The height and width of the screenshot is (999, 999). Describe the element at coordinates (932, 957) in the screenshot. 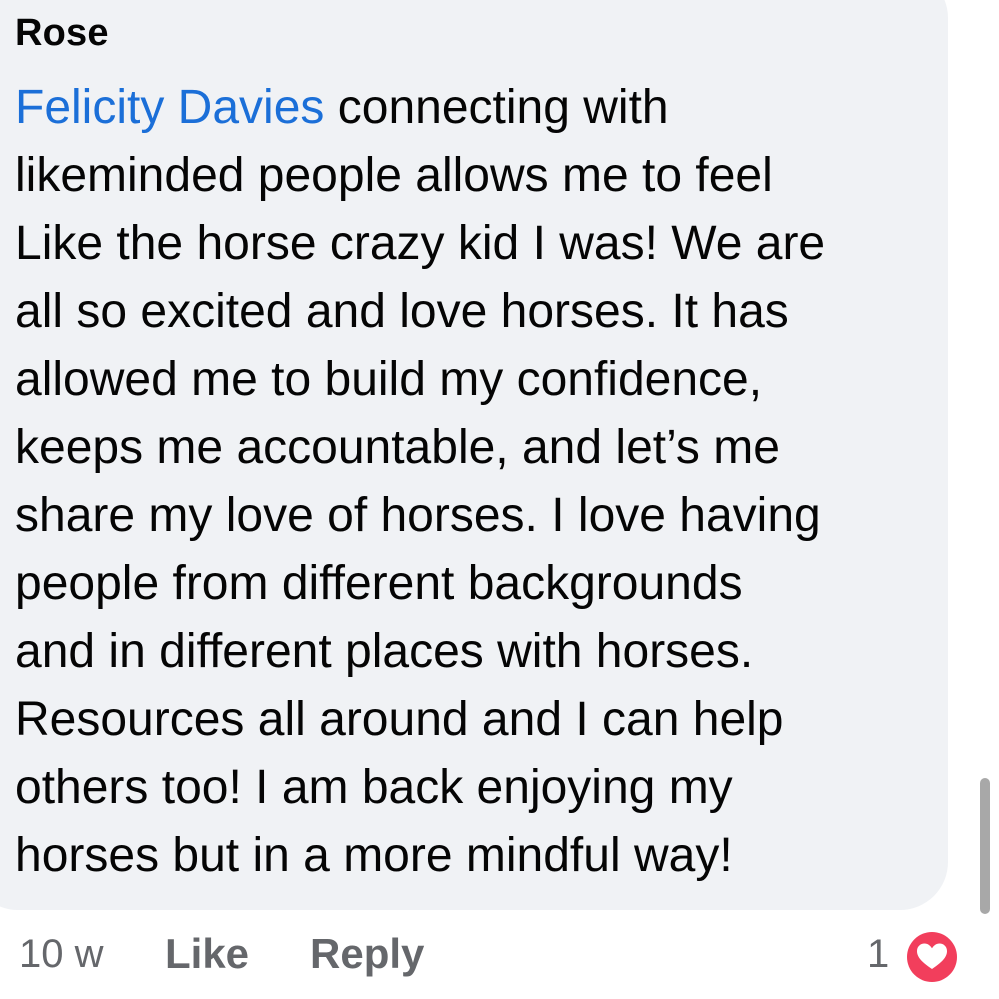

I see `heart-icon` at that location.